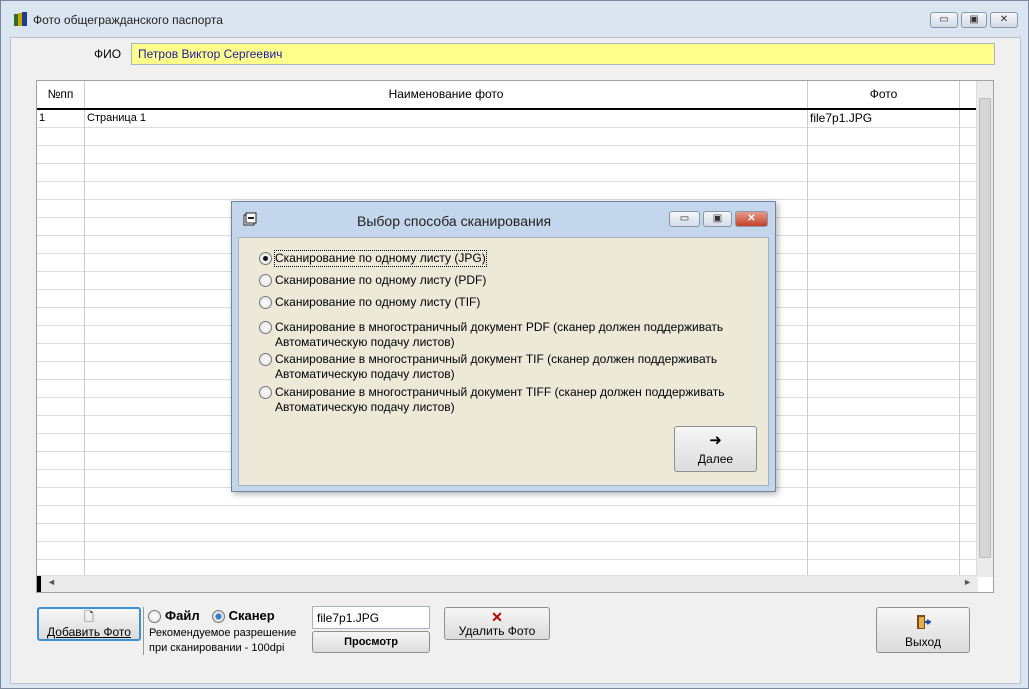 The width and height of the screenshot is (1029, 689). I want to click on dialog-minimize-button: ▭, so click(684, 219).